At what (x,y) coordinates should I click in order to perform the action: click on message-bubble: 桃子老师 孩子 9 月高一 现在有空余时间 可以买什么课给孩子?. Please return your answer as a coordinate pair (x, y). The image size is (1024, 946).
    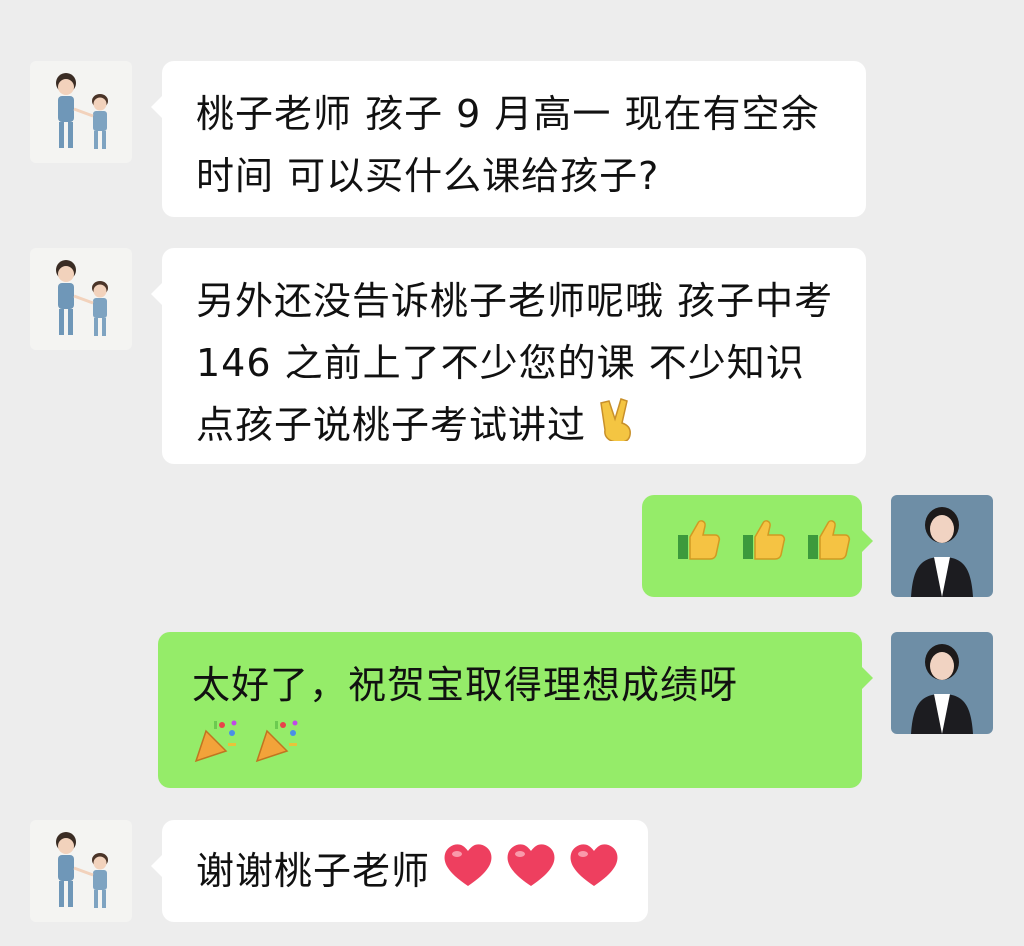
    Looking at the image, I should click on (508, 139).